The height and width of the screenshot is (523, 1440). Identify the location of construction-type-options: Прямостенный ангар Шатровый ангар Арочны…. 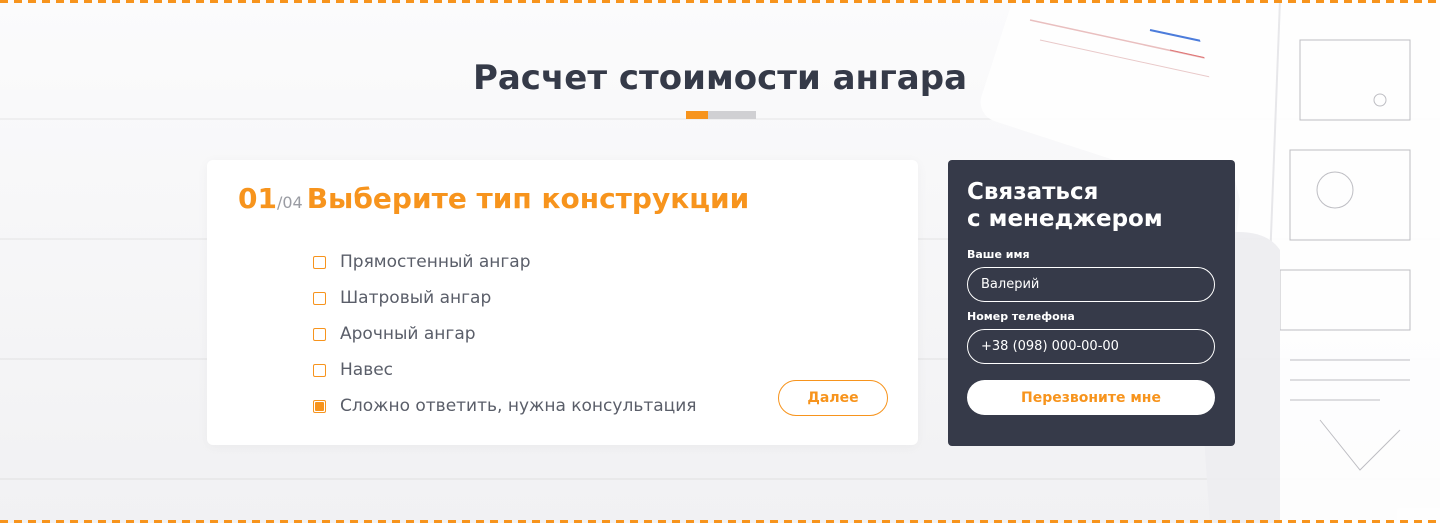
(505, 334).